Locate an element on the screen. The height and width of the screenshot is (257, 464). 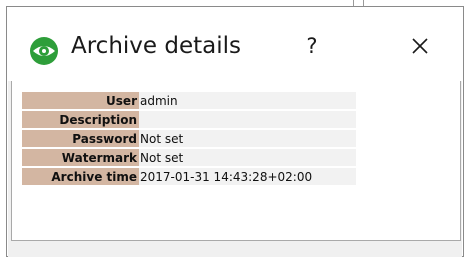
close-icon is located at coordinates (420, 46).